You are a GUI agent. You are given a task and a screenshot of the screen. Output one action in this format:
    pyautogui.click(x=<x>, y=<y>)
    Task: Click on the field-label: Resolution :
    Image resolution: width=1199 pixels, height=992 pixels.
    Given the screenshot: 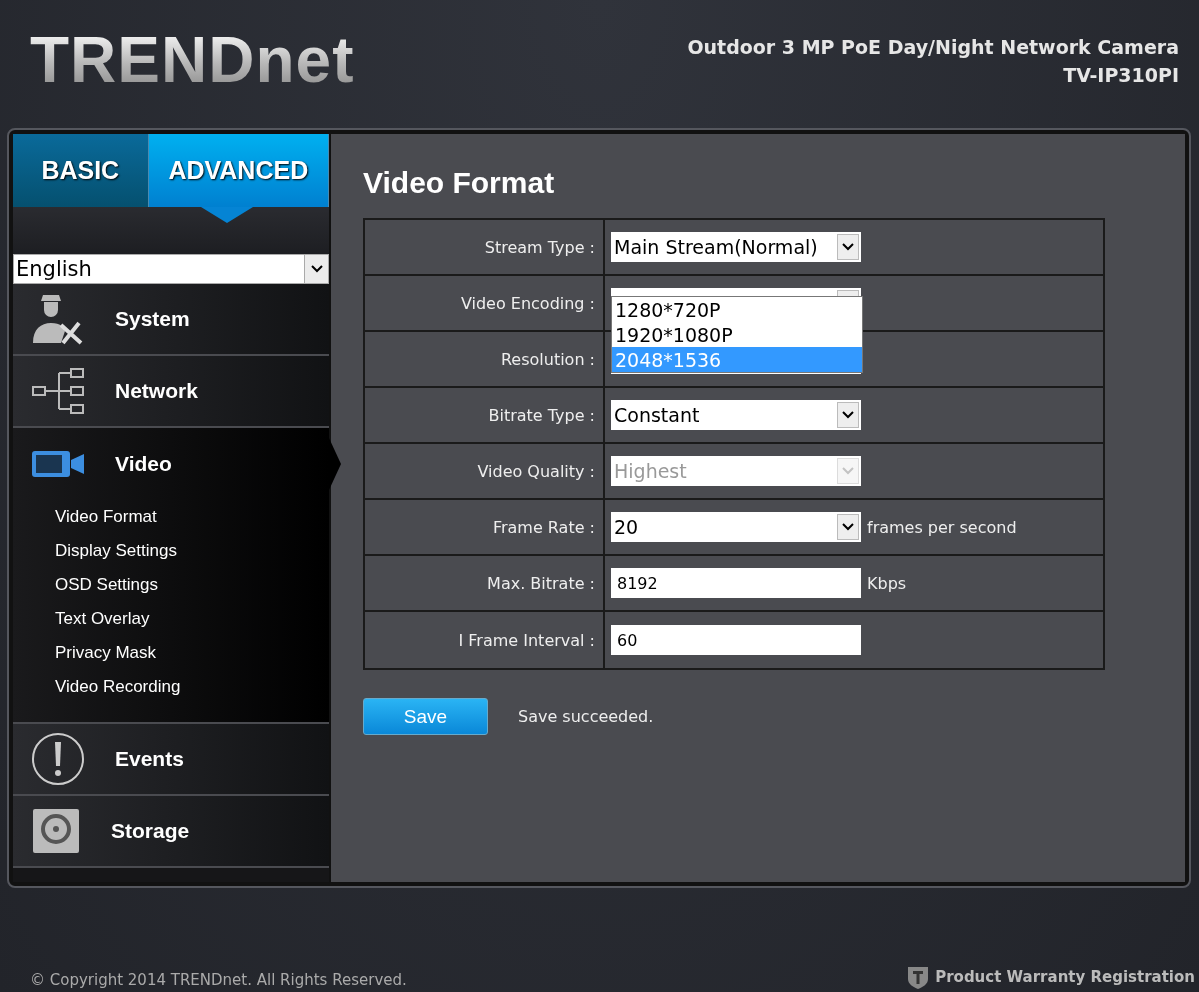 What is the action you would take?
    pyautogui.click(x=485, y=359)
    